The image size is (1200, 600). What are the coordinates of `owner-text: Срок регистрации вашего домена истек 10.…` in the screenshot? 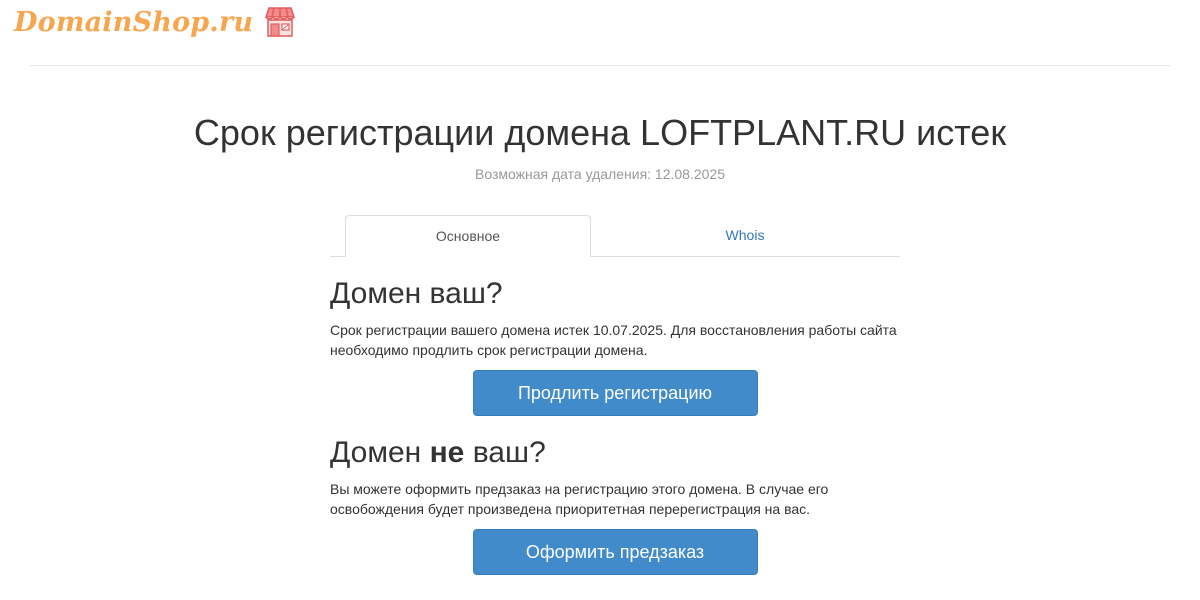 It's located at (613, 340).